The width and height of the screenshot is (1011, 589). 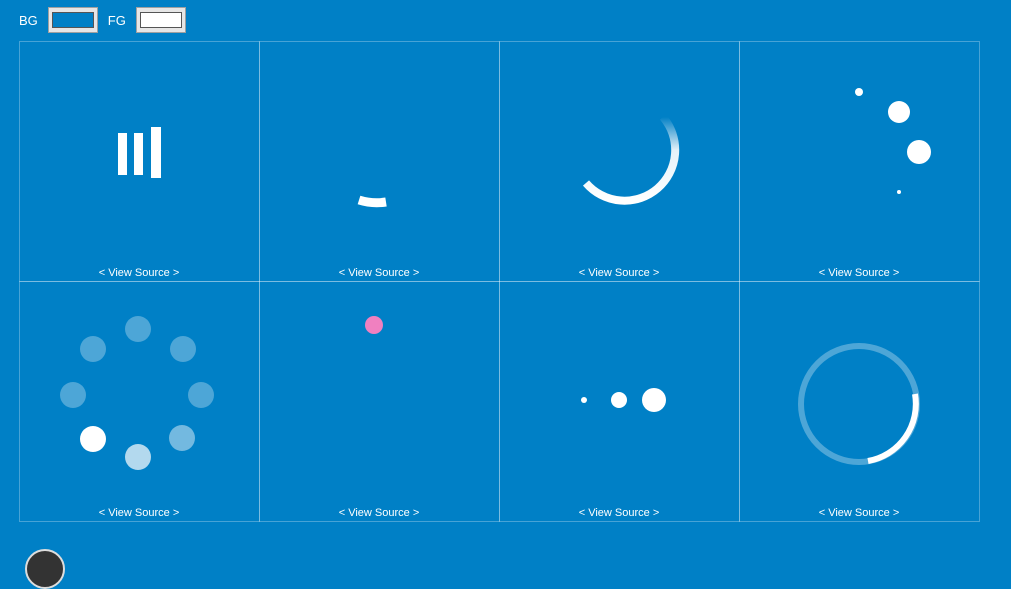 What do you see at coordinates (45, 569) in the screenshot?
I see `avatar` at bounding box center [45, 569].